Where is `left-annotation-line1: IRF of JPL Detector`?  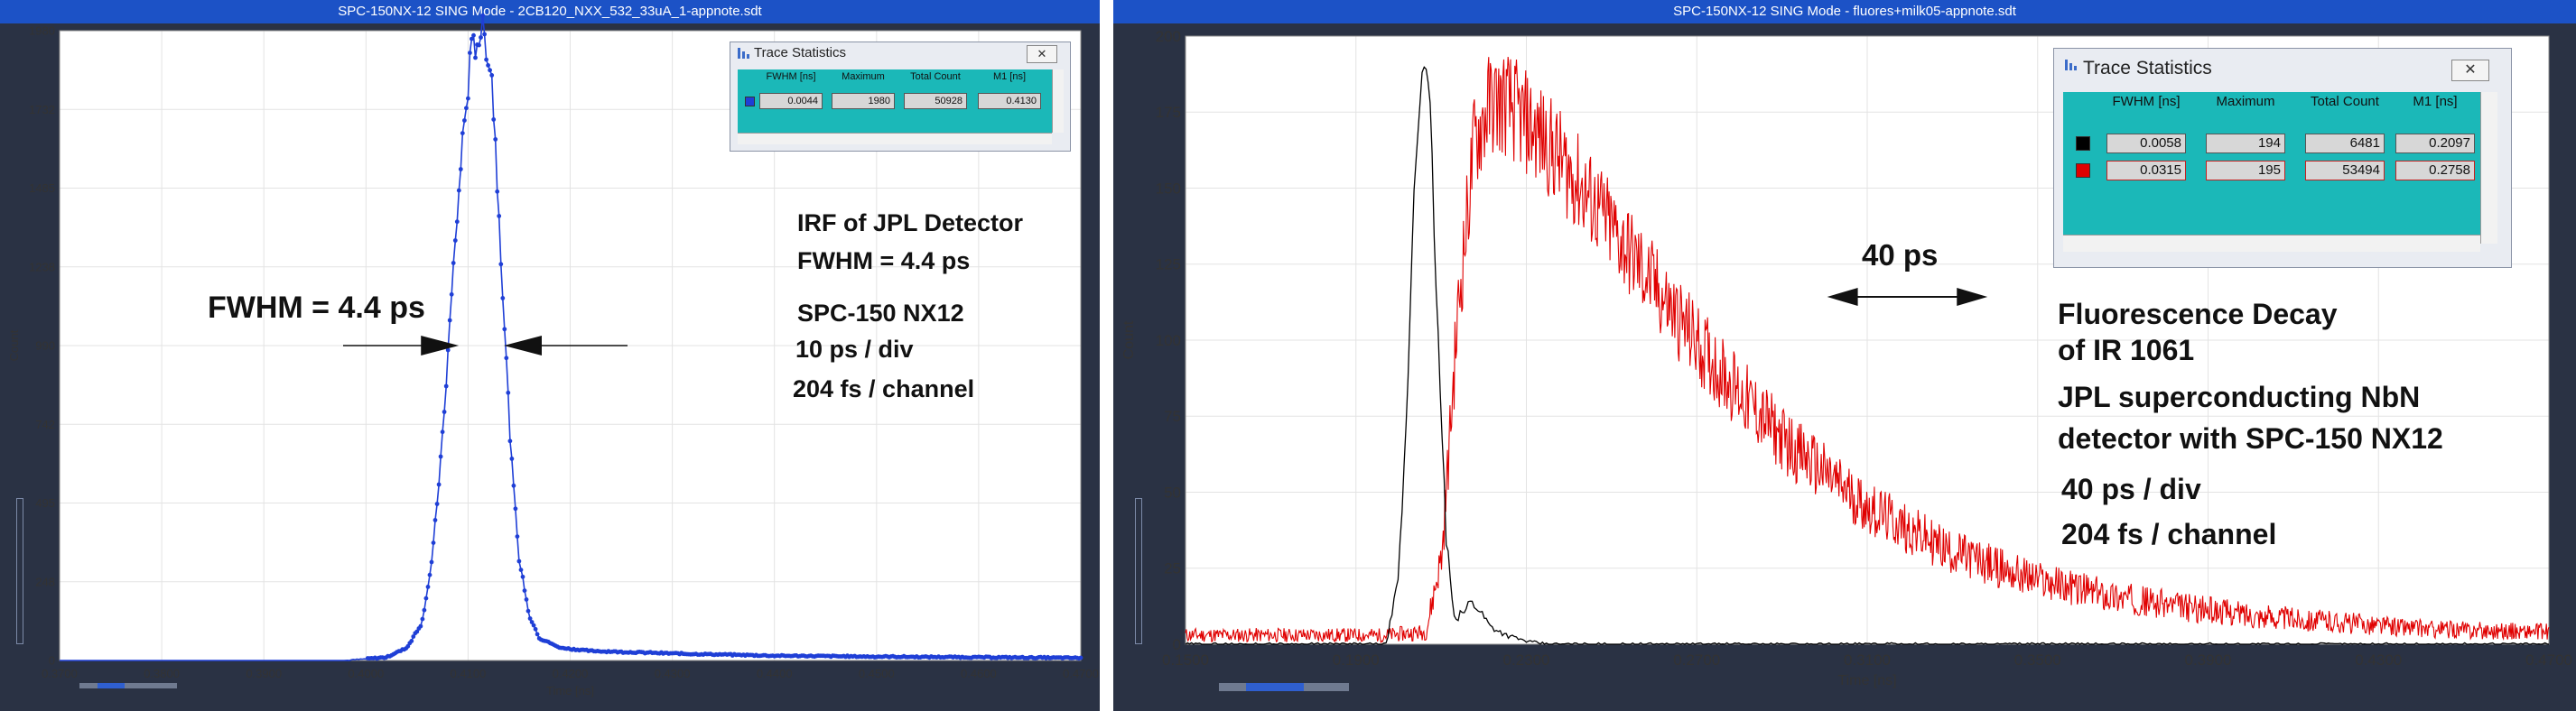 left-annotation-line1: IRF of JPL Detector is located at coordinates (910, 222).